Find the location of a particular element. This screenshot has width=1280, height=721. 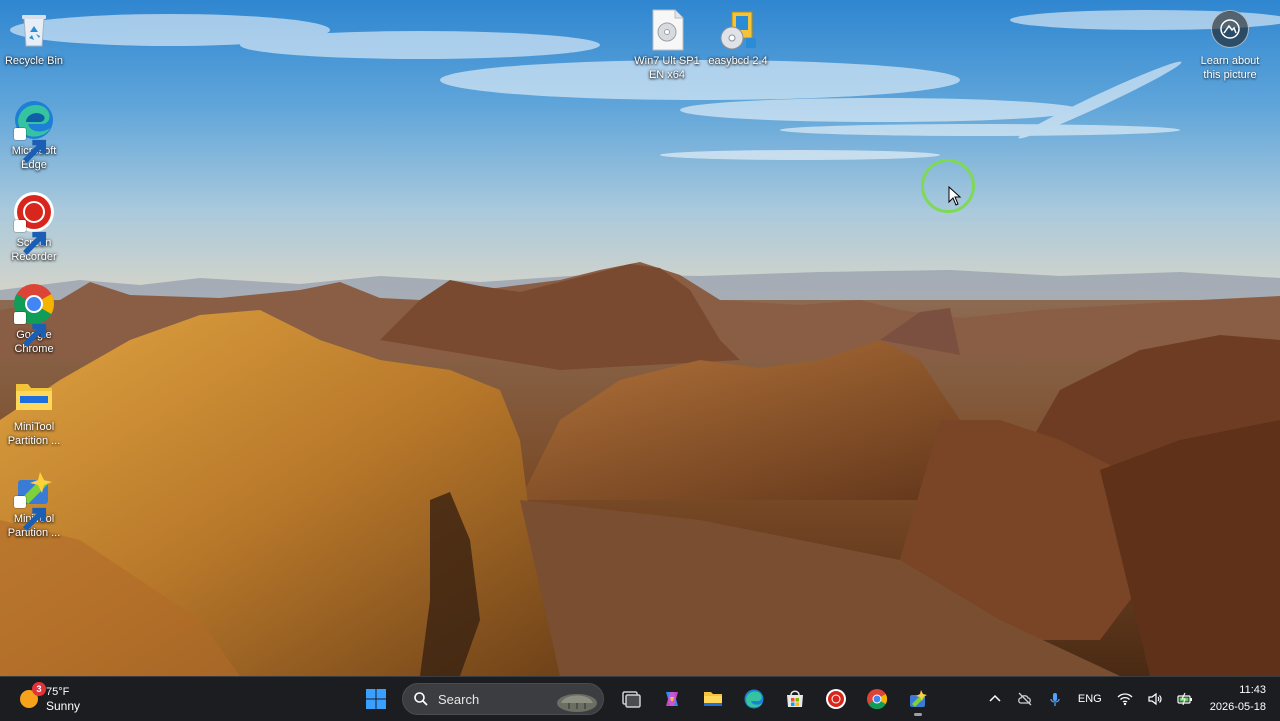

win7-iso-label: Win7 Ult SP1 EN x64 is located at coordinates (667, 68).